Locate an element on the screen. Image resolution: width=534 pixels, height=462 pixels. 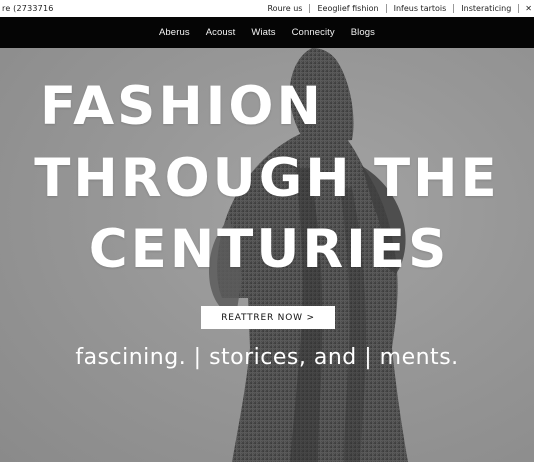
hero-tagline: fascining. | storices, and | ments. is located at coordinates (267, 357).